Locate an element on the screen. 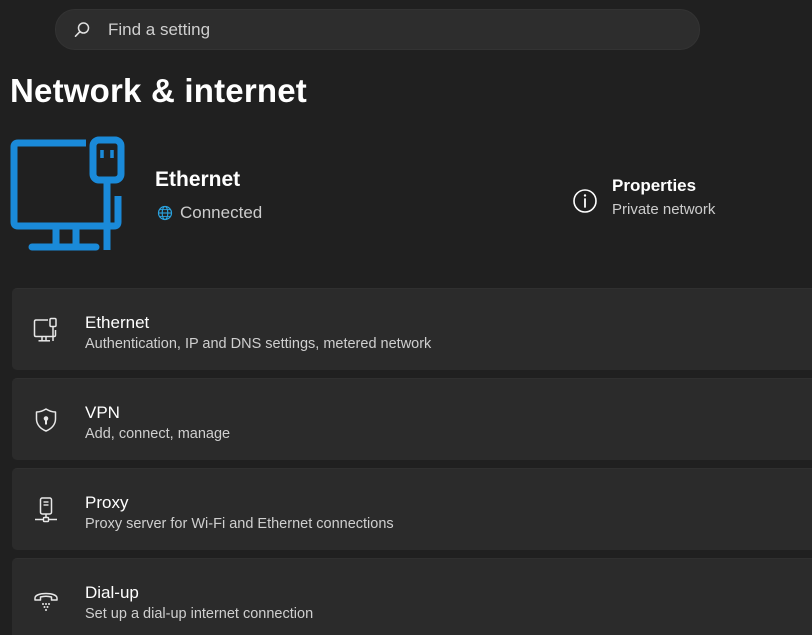  vpn-card-subtitle: Add, connect, manage is located at coordinates (158, 434).